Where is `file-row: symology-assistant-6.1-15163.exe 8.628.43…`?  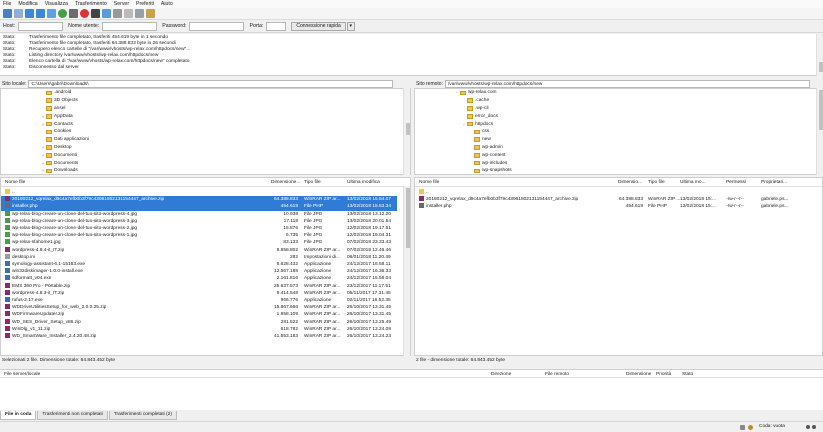
file-row: symology-assistant-6.1-15163.exe 8.628.43… is located at coordinates (199, 264).